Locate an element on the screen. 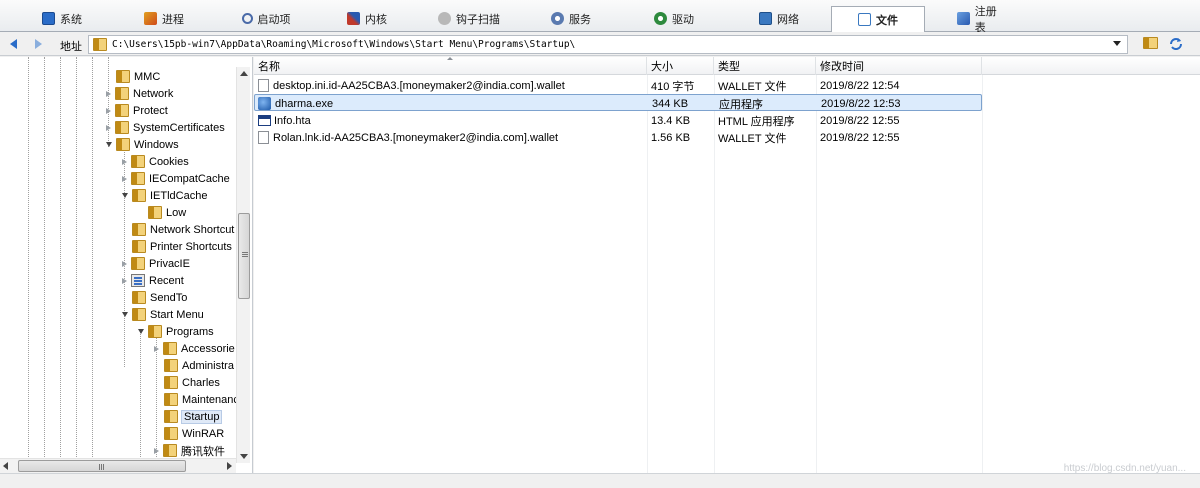  tree-item-cookies: Cookies is located at coordinates (155, 161).